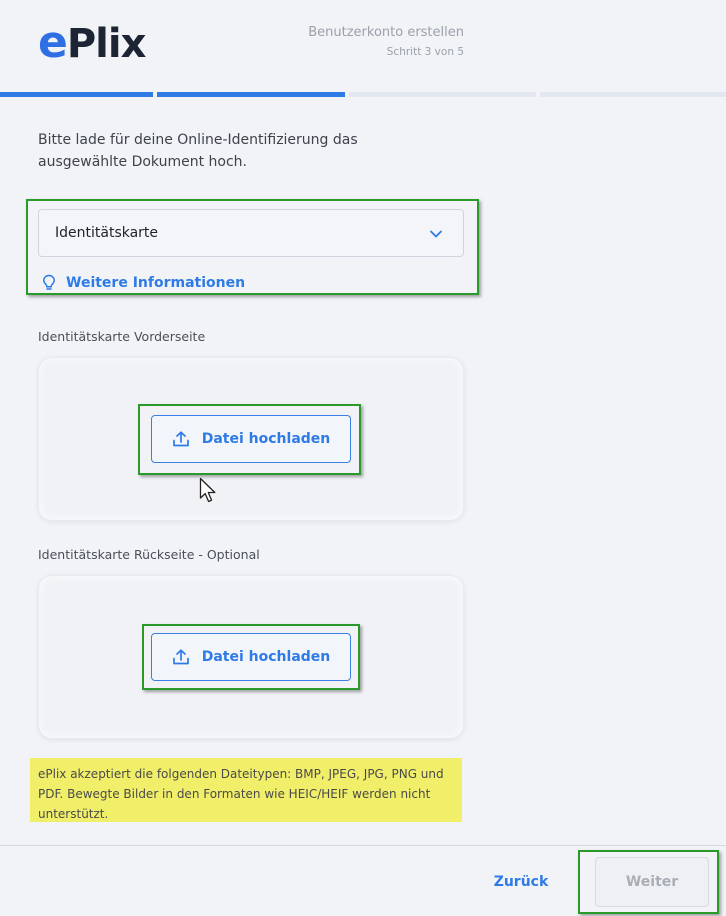 Image resolution: width=726 pixels, height=916 pixels. I want to click on front-side-label: Identitätskarte Vorderseite, so click(122, 336).